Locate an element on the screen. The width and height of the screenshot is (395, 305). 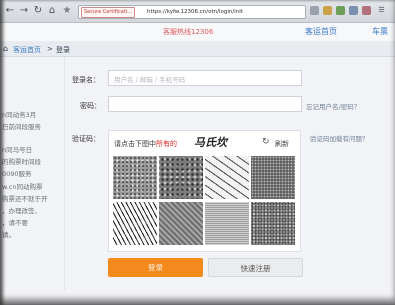
notice-line: n同动务3月 is located at coordinates (19, 115).